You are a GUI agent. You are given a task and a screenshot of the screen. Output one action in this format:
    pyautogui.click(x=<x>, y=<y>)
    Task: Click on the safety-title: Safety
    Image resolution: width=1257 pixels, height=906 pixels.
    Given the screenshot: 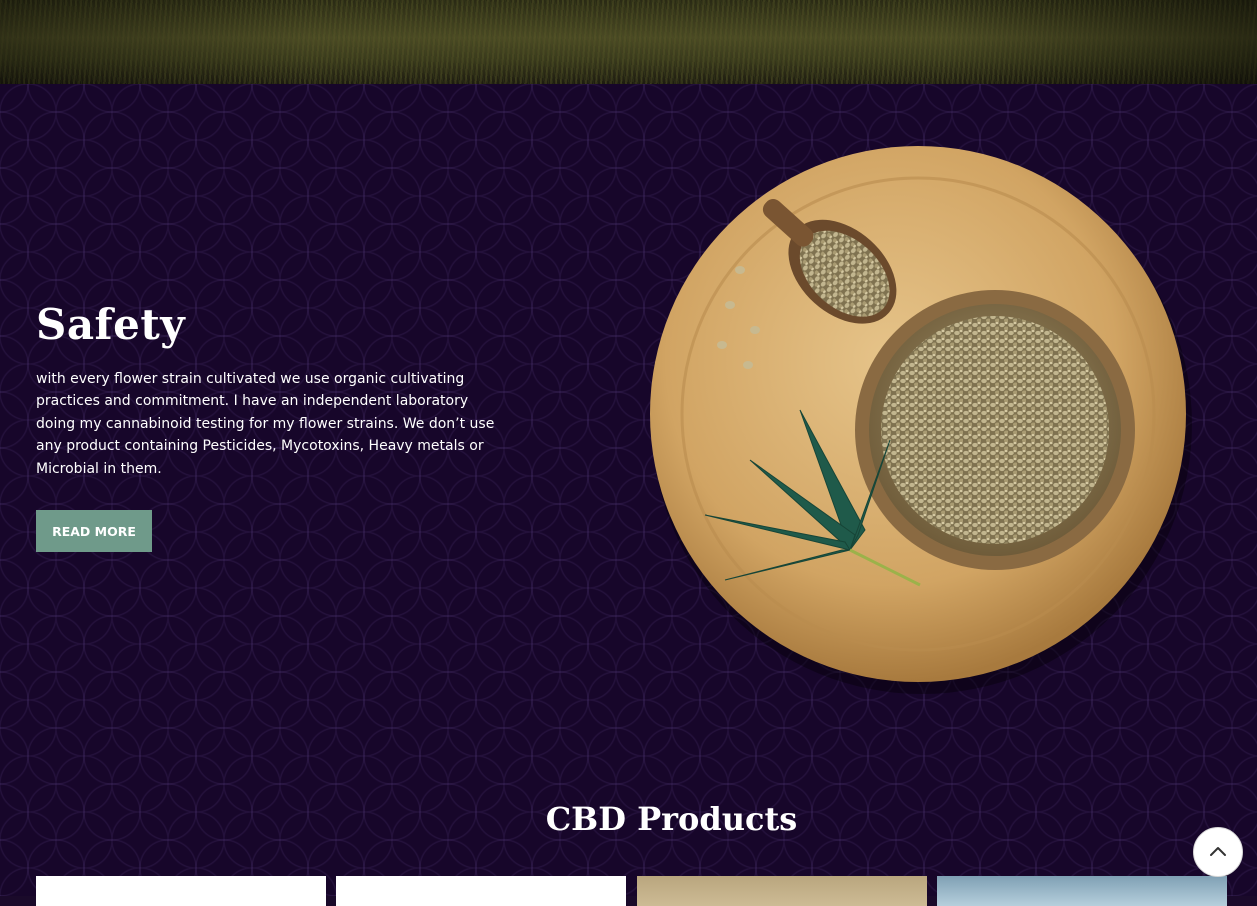 What is the action you would take?
    pyautogui.click(x=111, y=324)
    